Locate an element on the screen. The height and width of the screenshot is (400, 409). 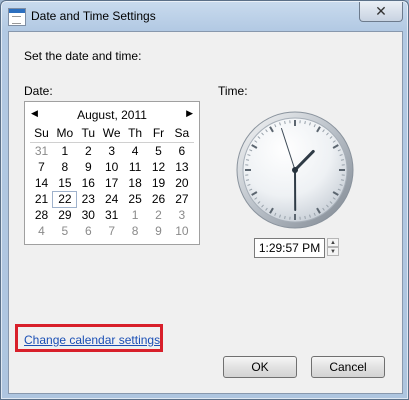
calendar-day: 11 is located at coordinates (135, 167).